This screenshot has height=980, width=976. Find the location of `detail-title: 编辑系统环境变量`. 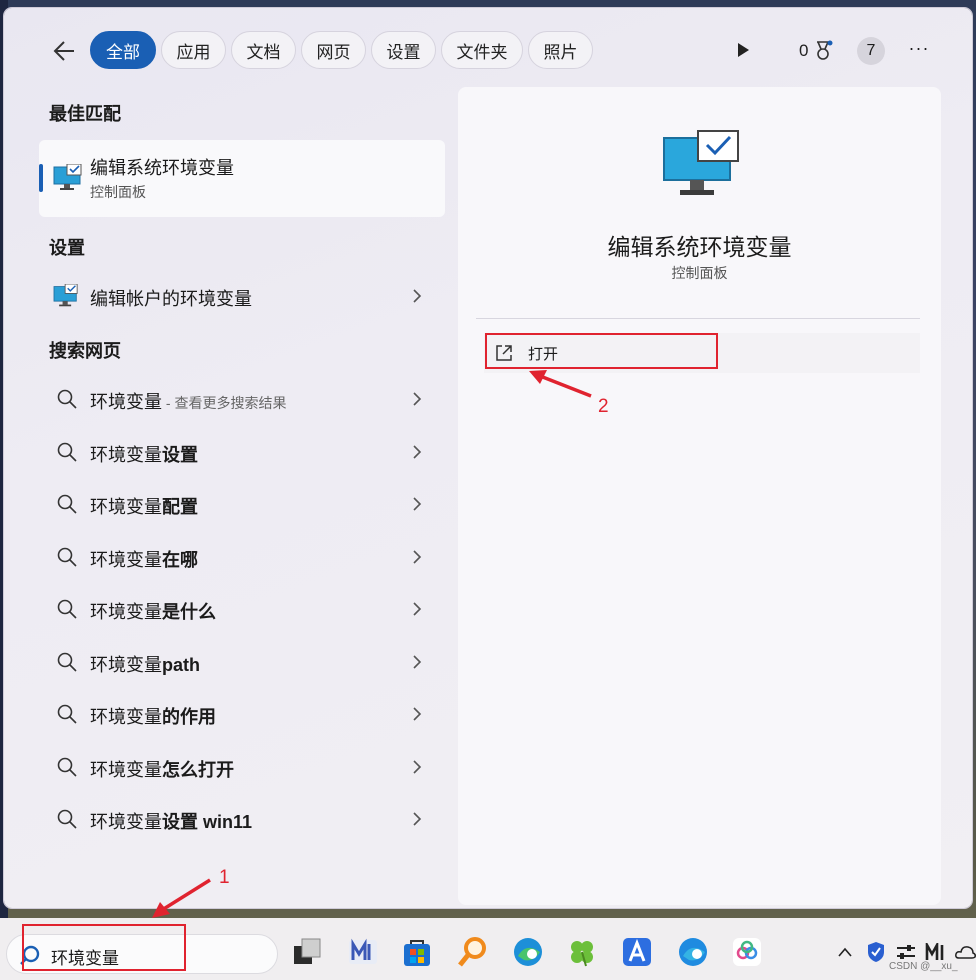

detail-title: 编辑系统环境变量 is located at coordinates (699, 247).